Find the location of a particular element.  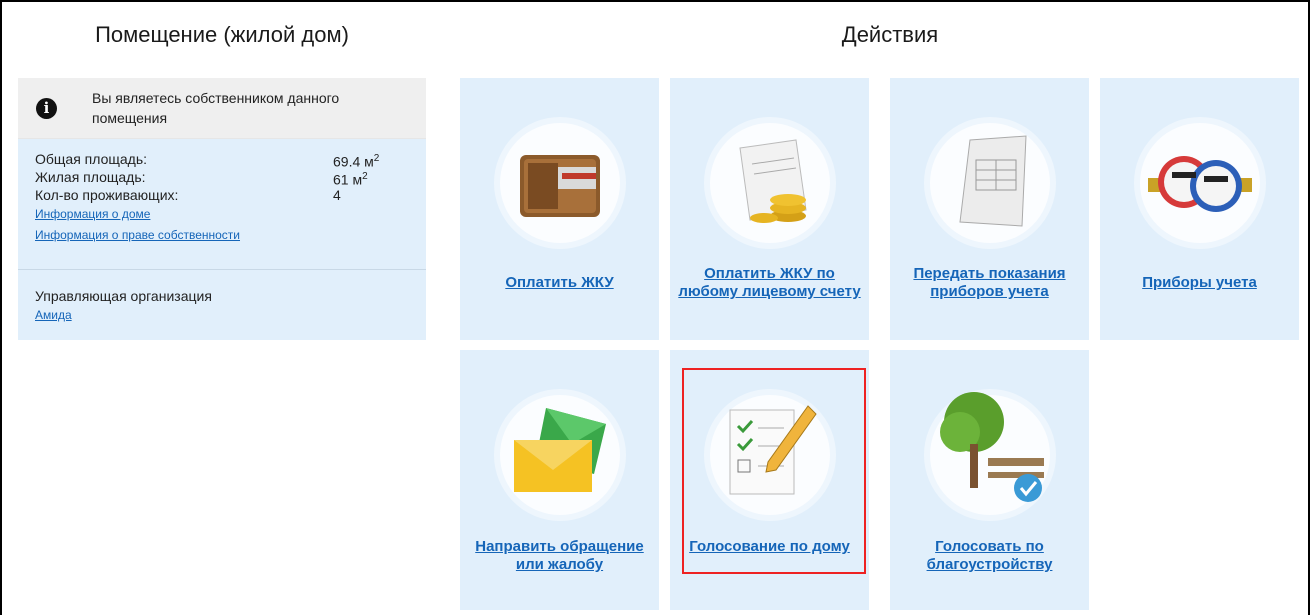

tile-meters: Приборы учета is located at coordinates (1199, 209).